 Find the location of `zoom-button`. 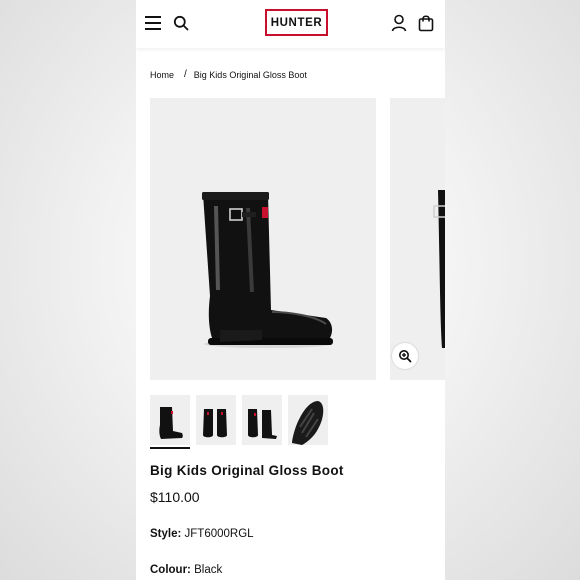

zoom-button is located at coordinates (405, 356).